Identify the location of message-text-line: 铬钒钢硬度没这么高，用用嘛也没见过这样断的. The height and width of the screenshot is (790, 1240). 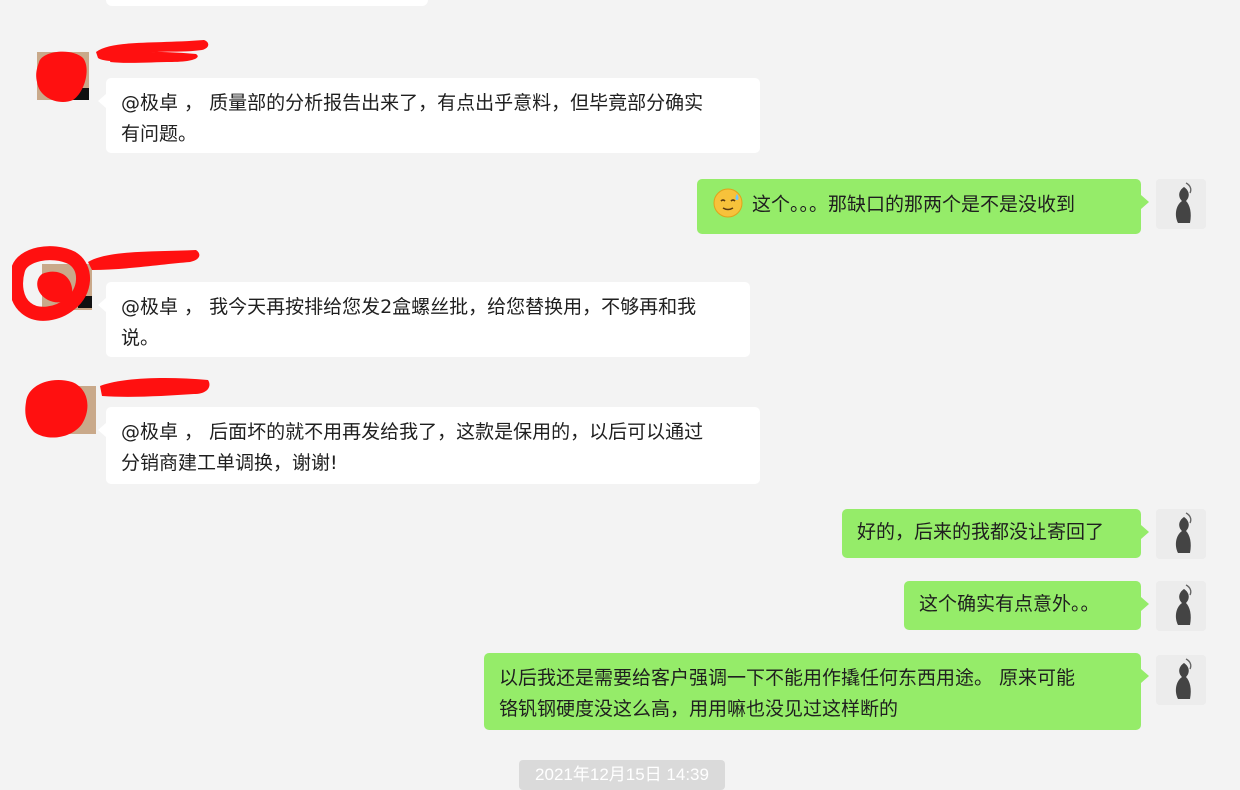
(699, 709).